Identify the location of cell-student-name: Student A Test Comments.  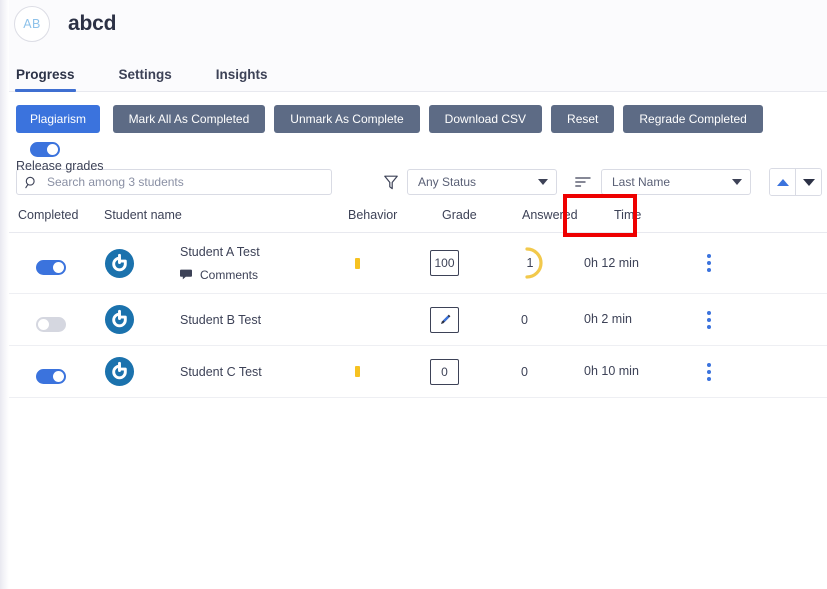
(218, 263).